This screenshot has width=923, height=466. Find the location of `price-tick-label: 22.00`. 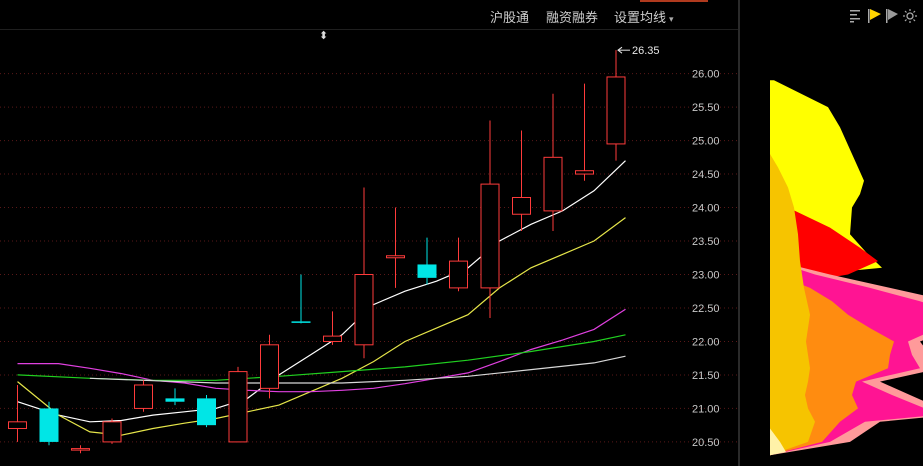

price-tick-label: 22.00 is located at coordinates (706, 342).